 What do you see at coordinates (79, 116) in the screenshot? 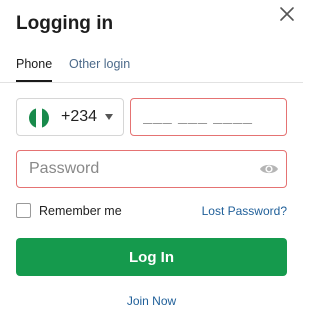
I see `country-code-value: +234` at bounding box center [79, 116].